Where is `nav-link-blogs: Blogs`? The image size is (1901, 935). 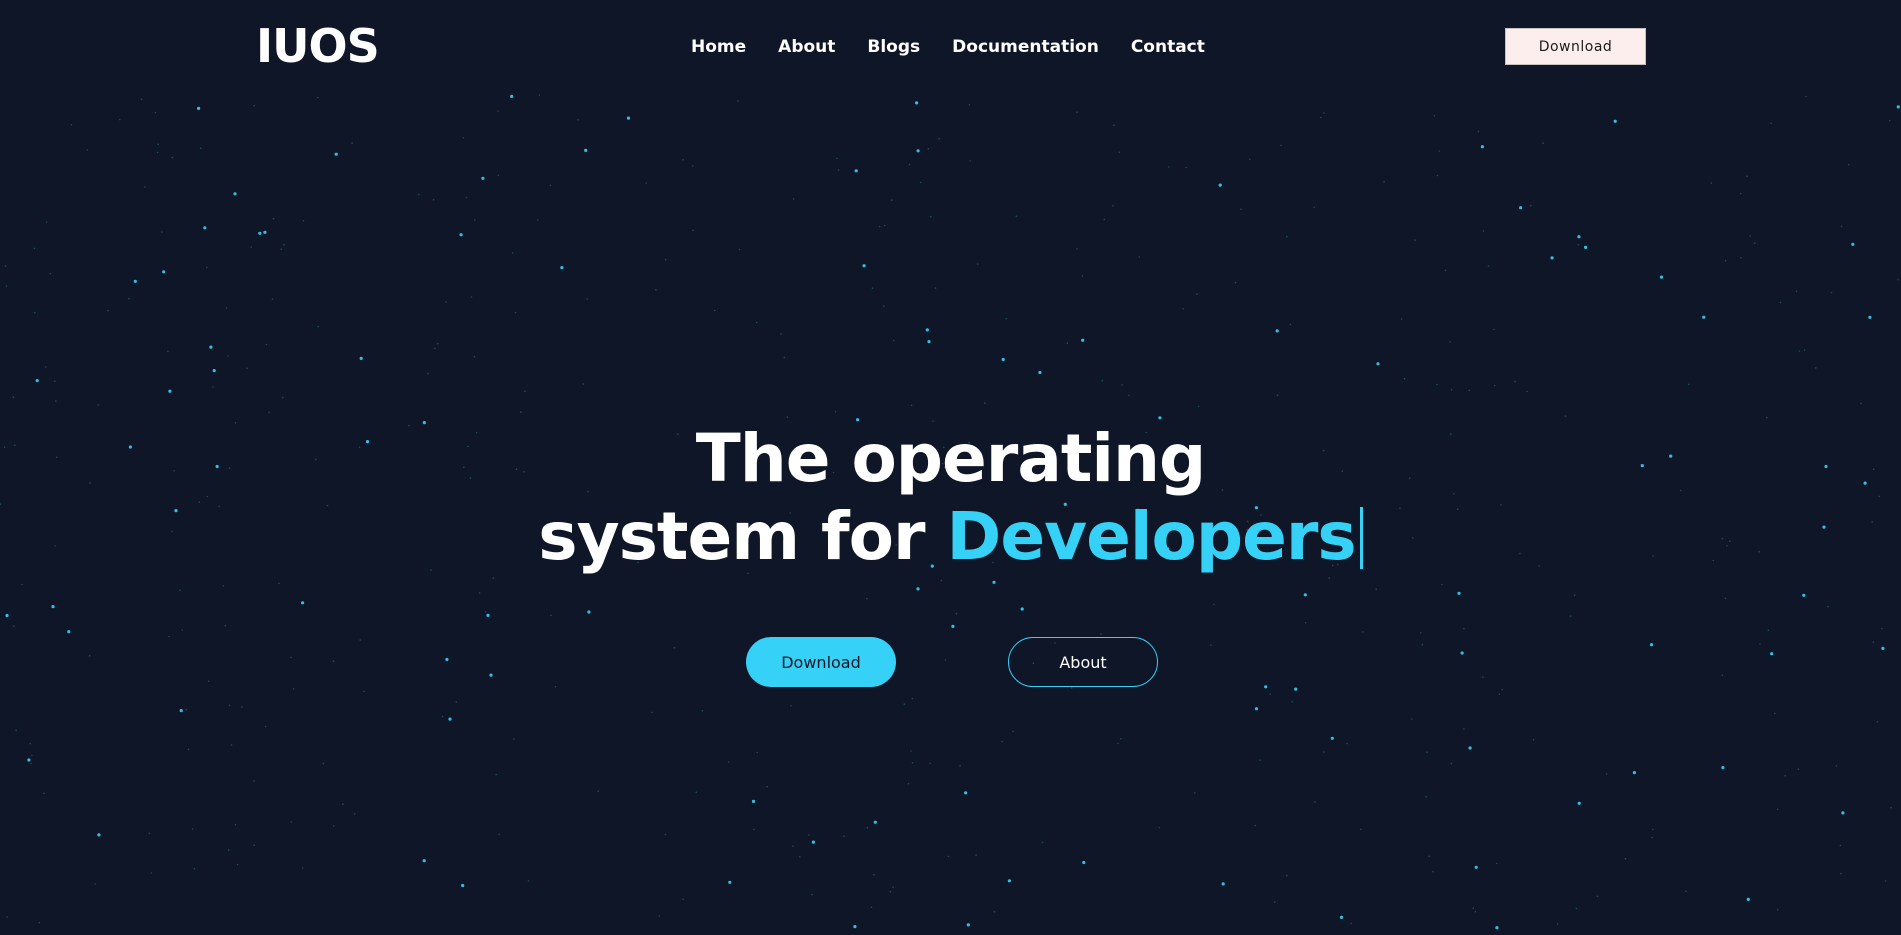 nav-link-blogs: Blogs is located at coordinates (893, 47).